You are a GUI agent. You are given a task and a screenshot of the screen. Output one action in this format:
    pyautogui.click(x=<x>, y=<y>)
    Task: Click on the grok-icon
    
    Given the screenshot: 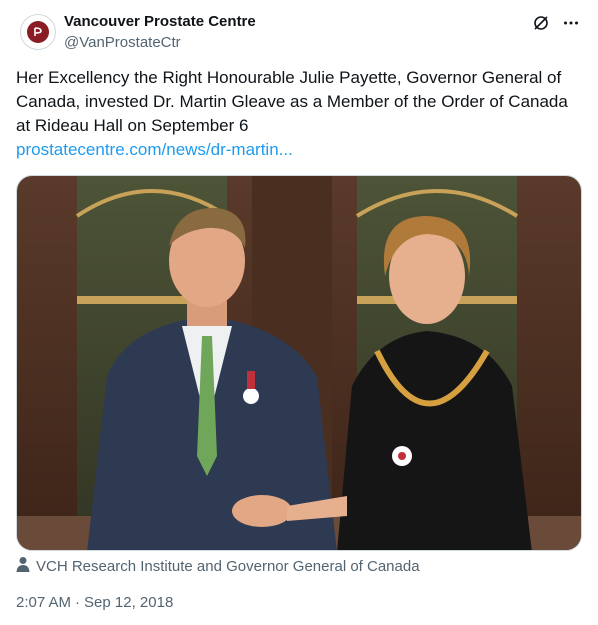 What is the action you would take?
    pyautogui.click(x=541, y=23)
    